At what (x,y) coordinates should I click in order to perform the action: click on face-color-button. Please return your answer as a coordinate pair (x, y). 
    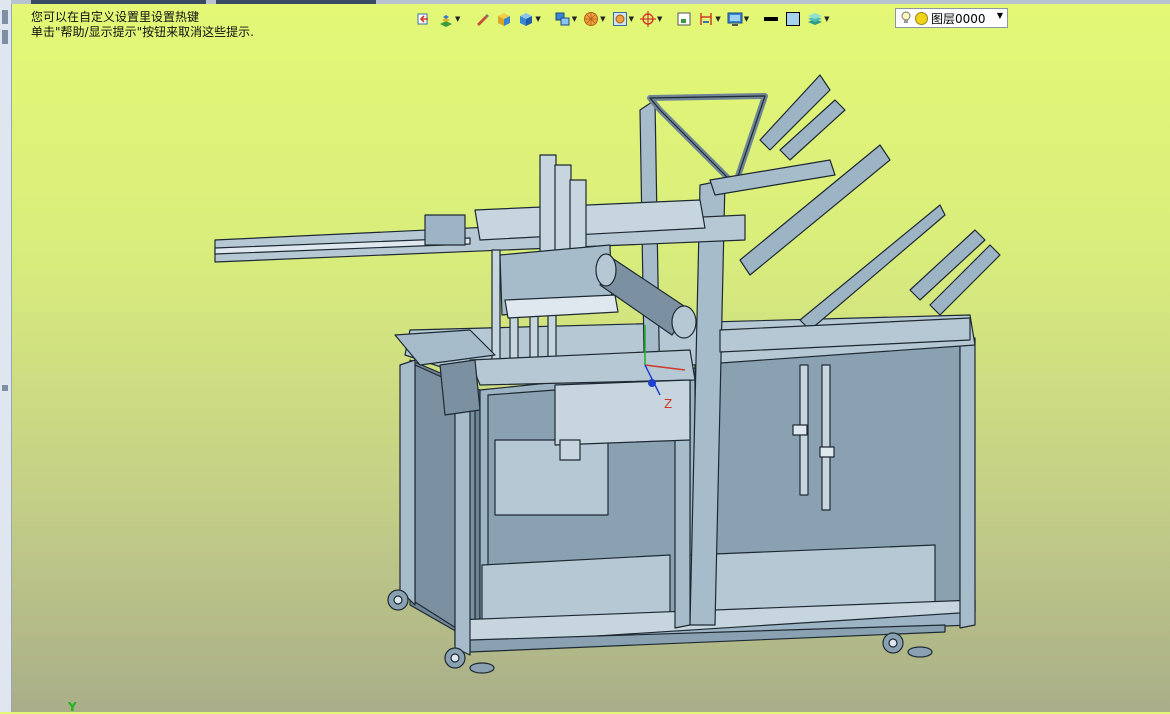
    Looking at the image, I should click on (793, 19).